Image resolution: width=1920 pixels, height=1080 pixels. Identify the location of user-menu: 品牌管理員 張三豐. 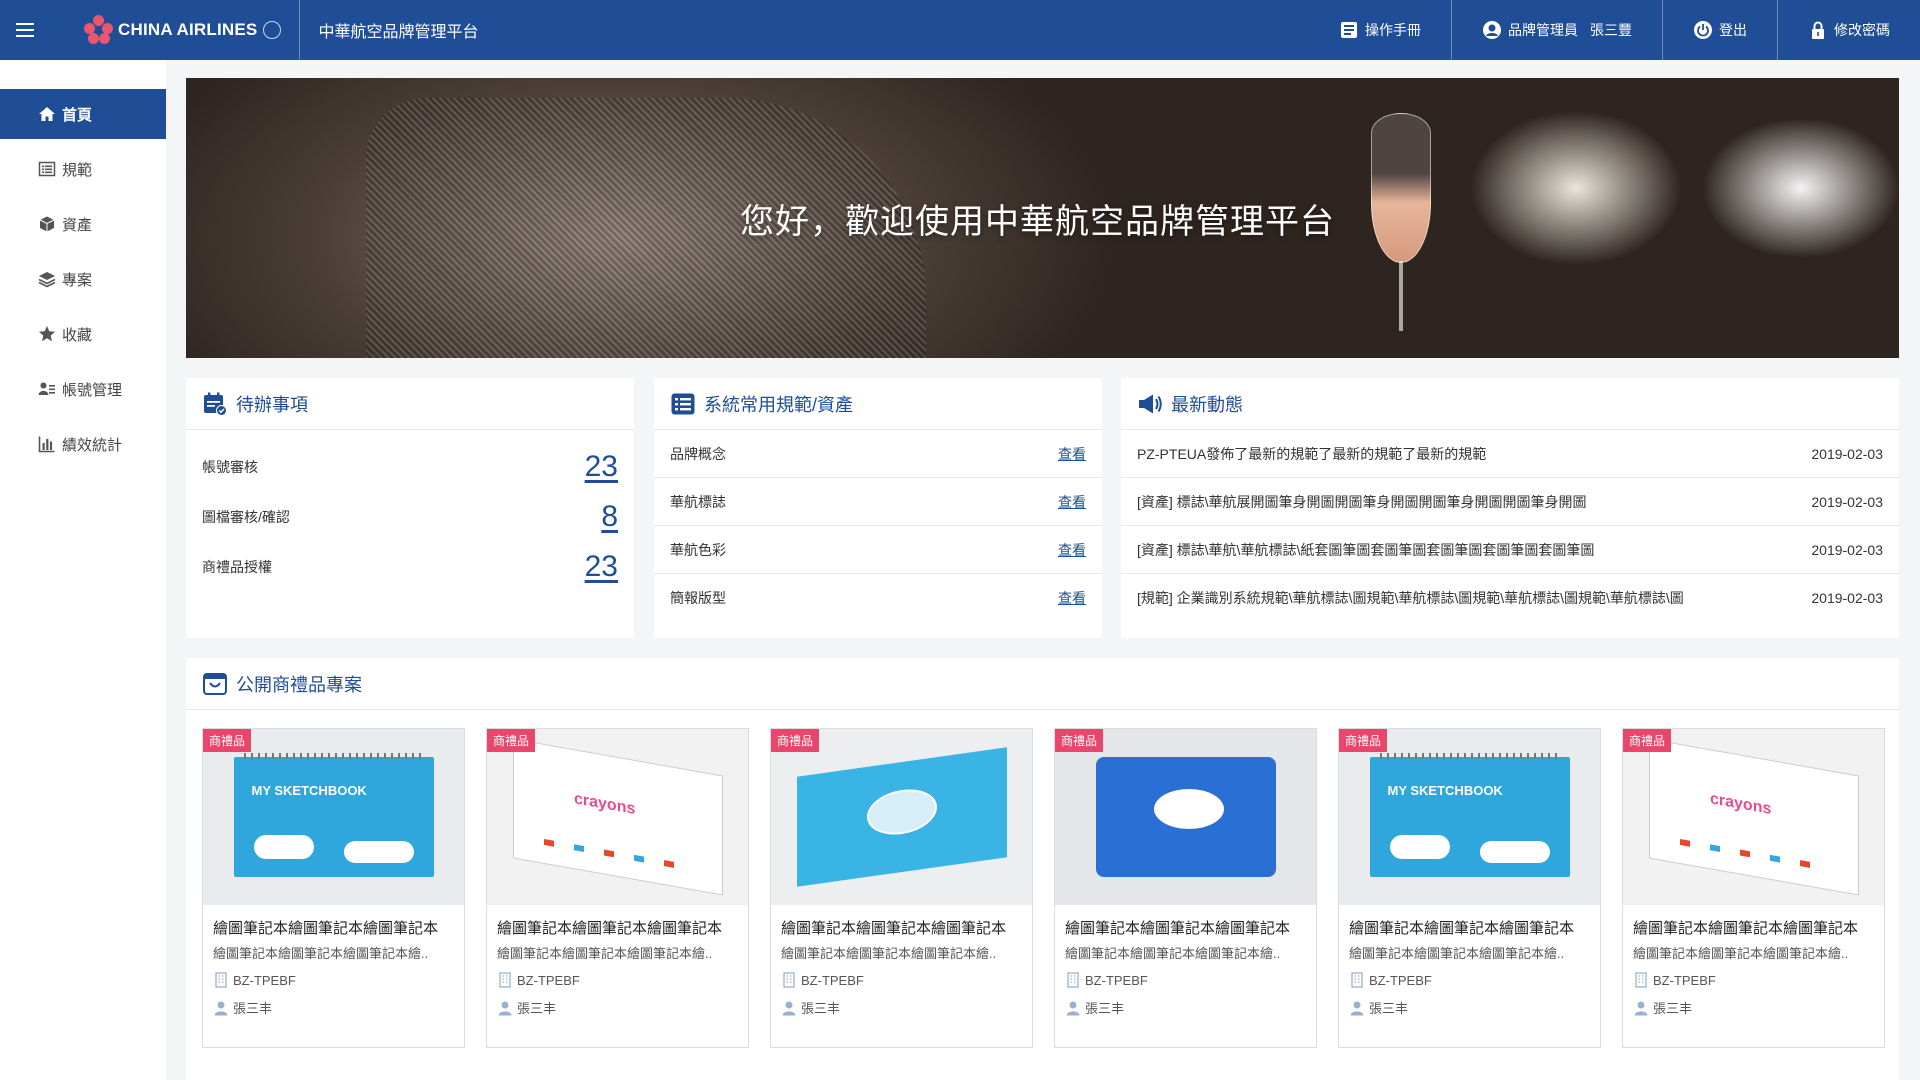
(1556, 30).